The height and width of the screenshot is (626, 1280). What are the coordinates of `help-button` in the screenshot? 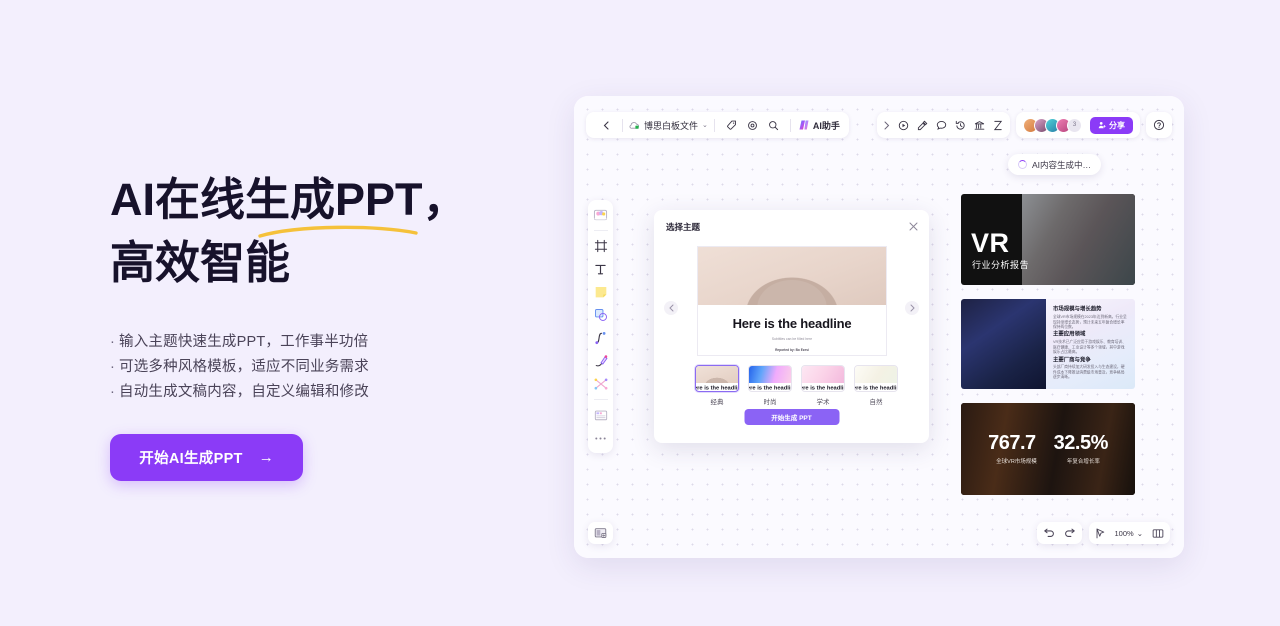 It's located at (1159, 125).